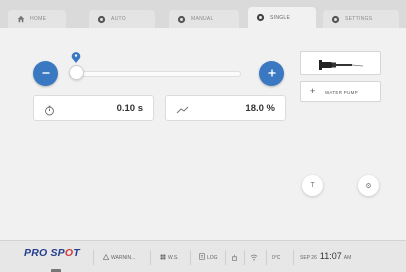 This screenshot has height=272, width=406. Describe the element at coordinates (260, 108) in the screenshot. I see `power-value: 18.0 %` at that location.